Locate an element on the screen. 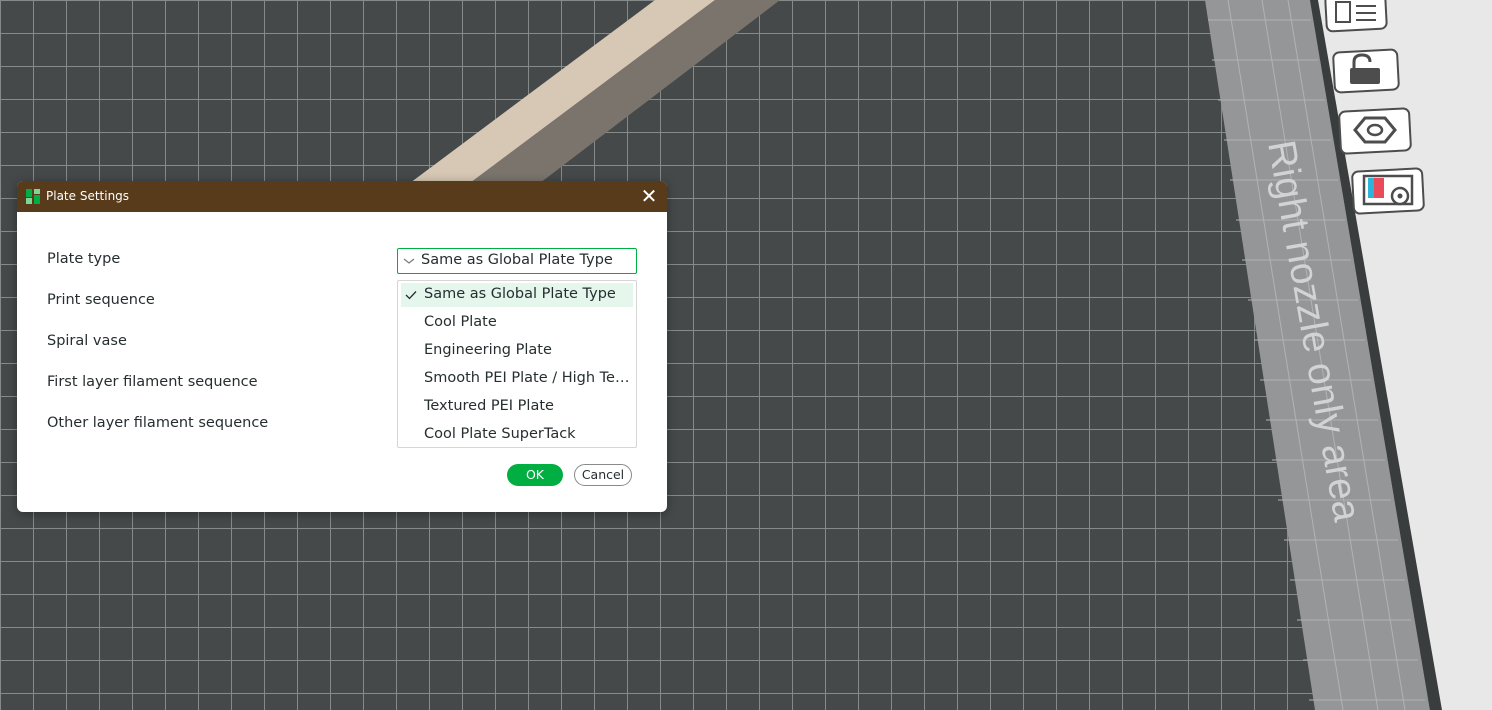 This screenshot has height=710, width=1492. plate-type-value: Same as Global Plate Type is located at coordinates (517, 260).